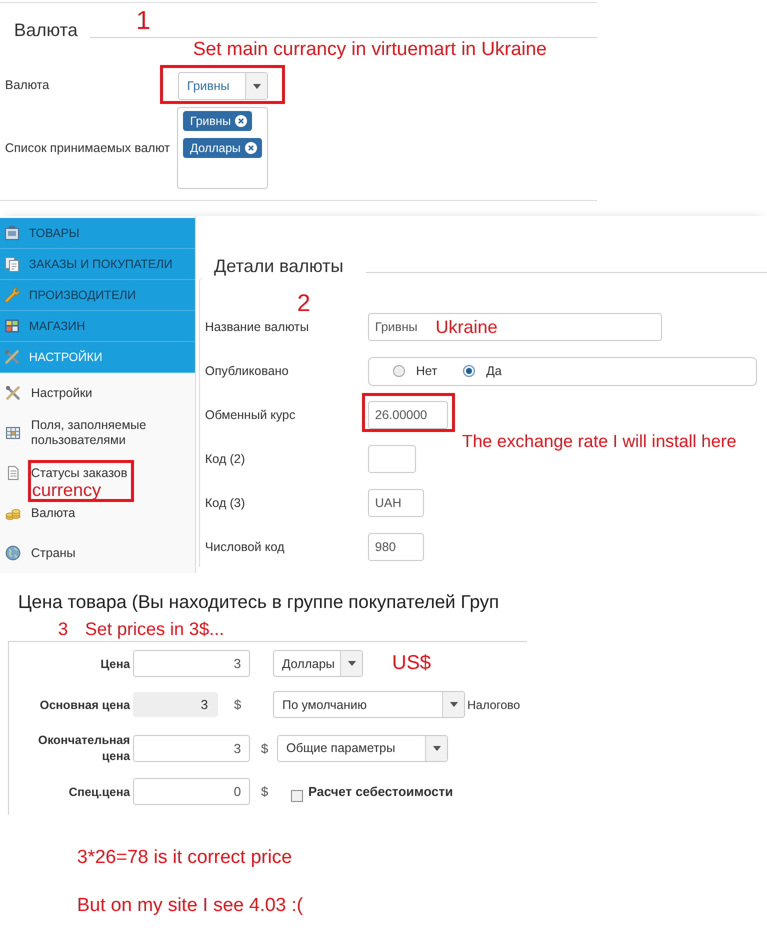 The width and height of the screenshot is (767, 934). I want to click on radio-option: Нет, so click(415, 371).